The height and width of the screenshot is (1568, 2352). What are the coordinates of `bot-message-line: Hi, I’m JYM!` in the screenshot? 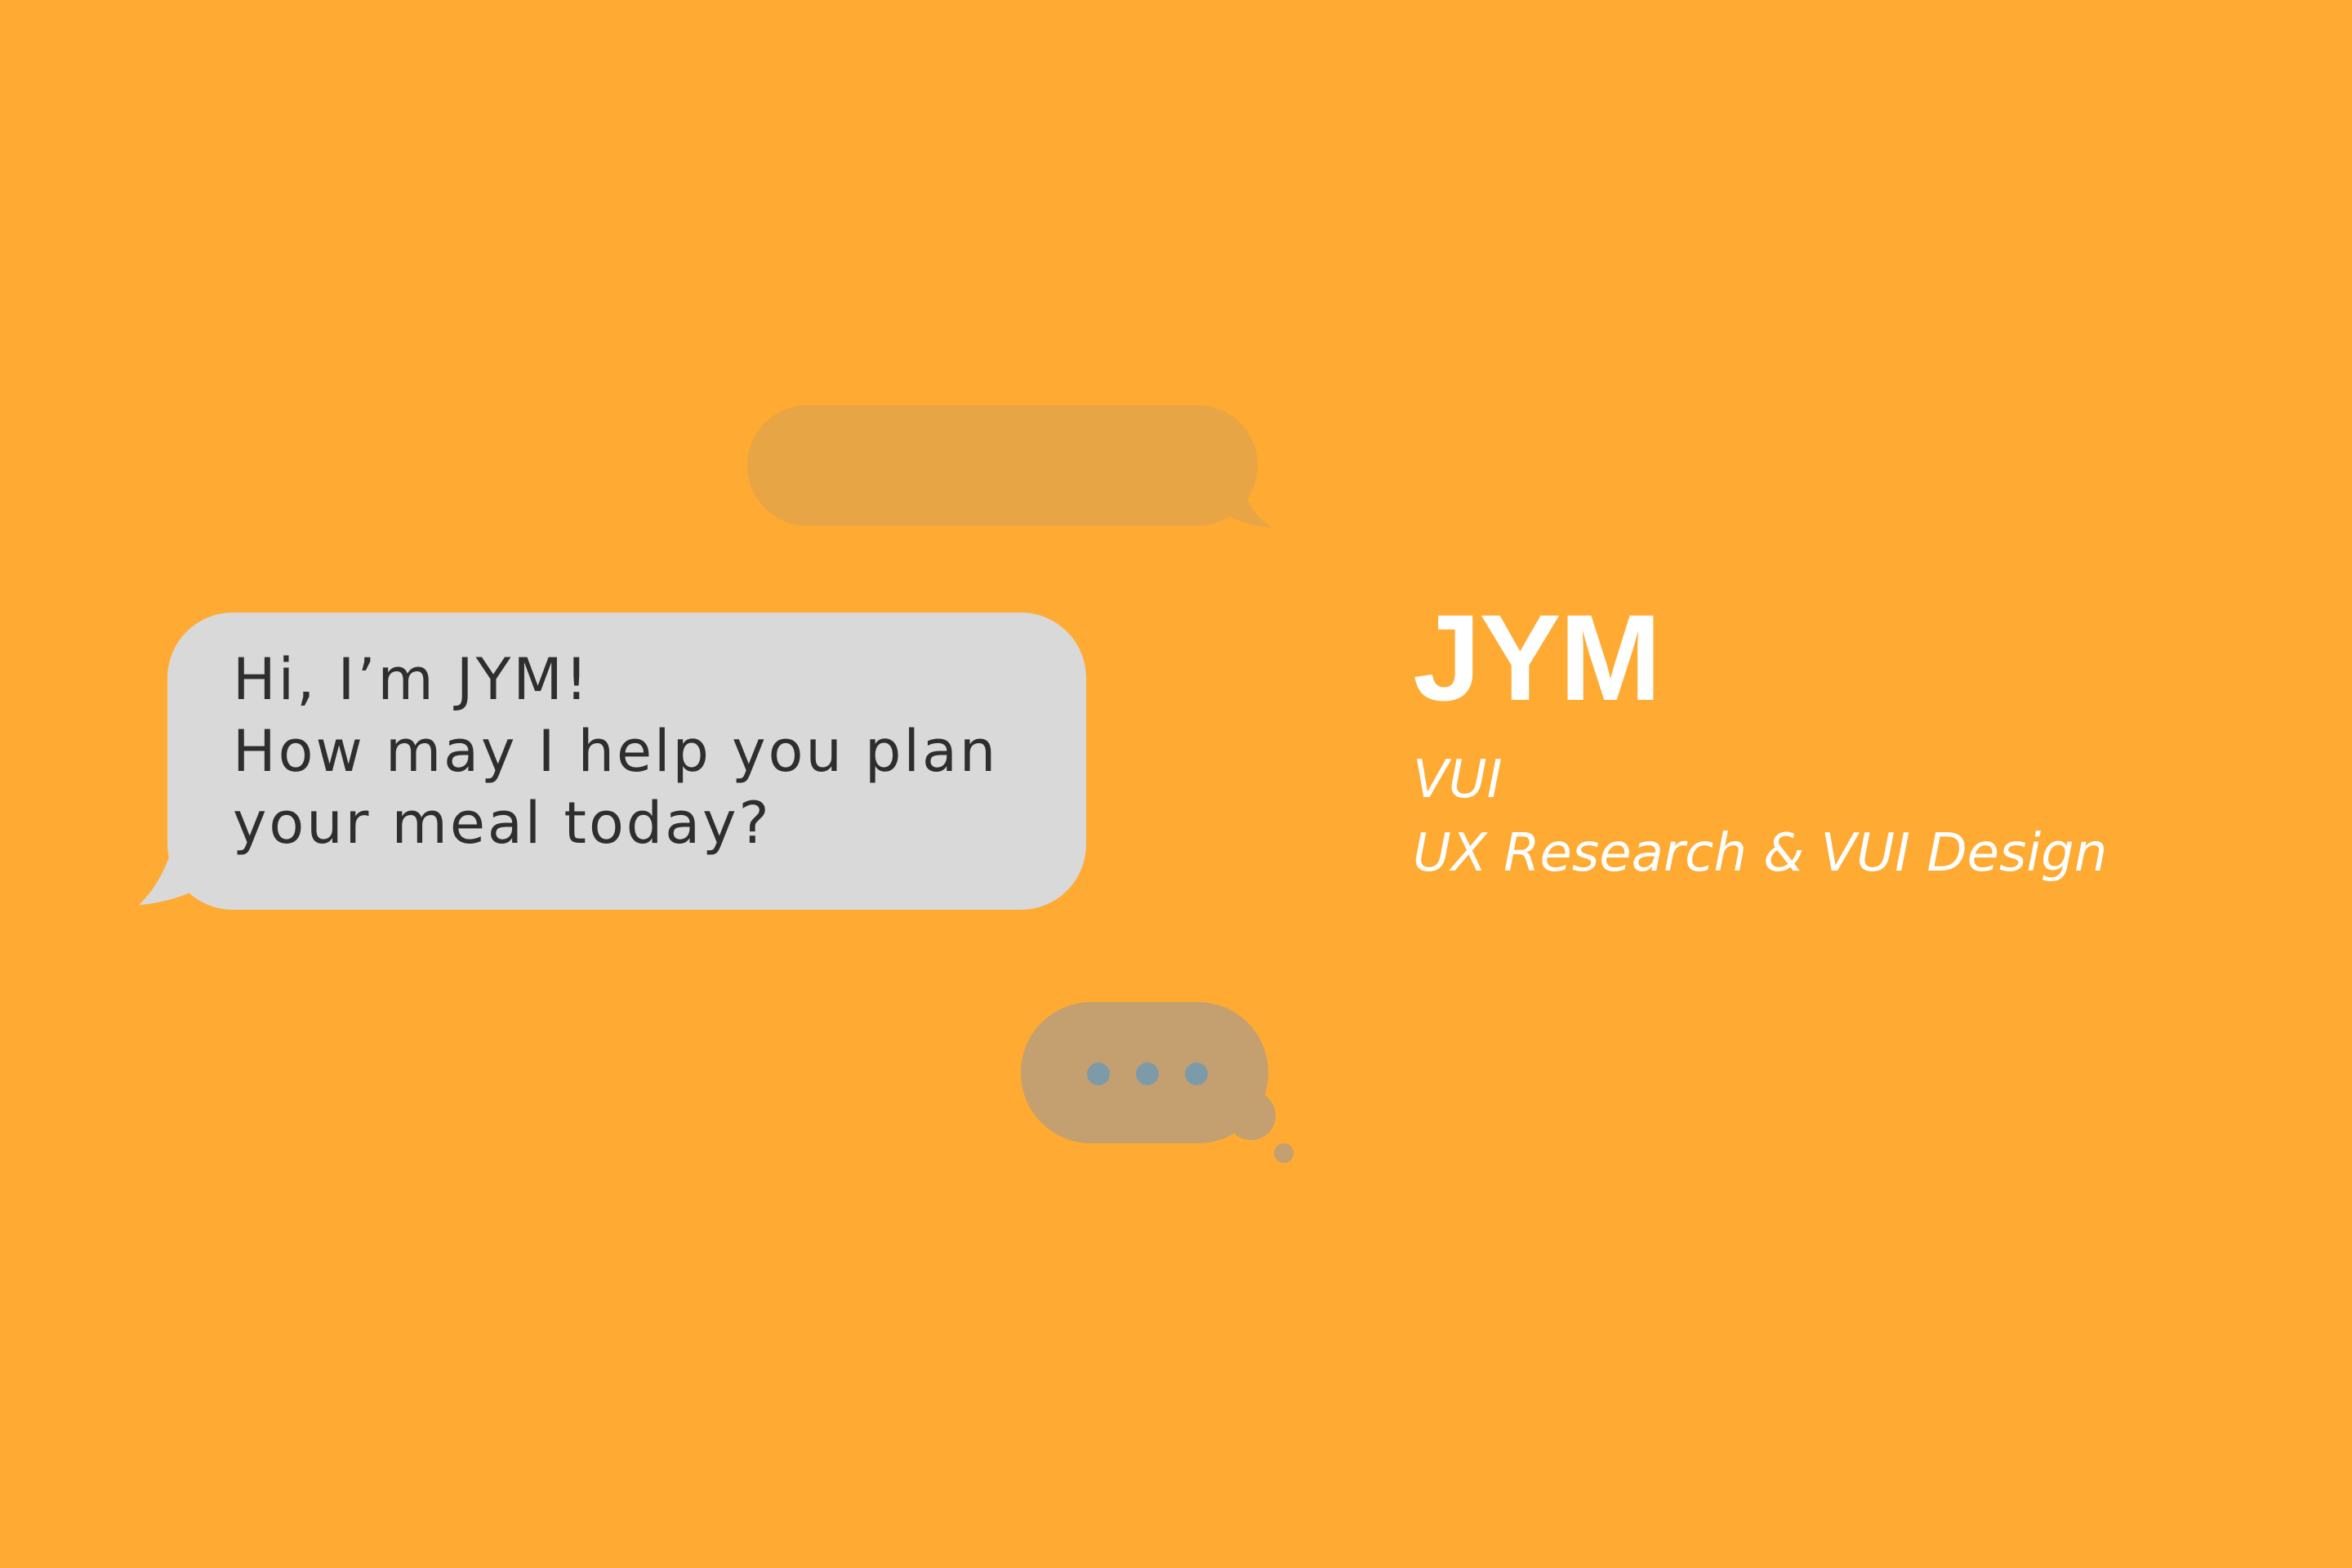 It's located at (411, 679).